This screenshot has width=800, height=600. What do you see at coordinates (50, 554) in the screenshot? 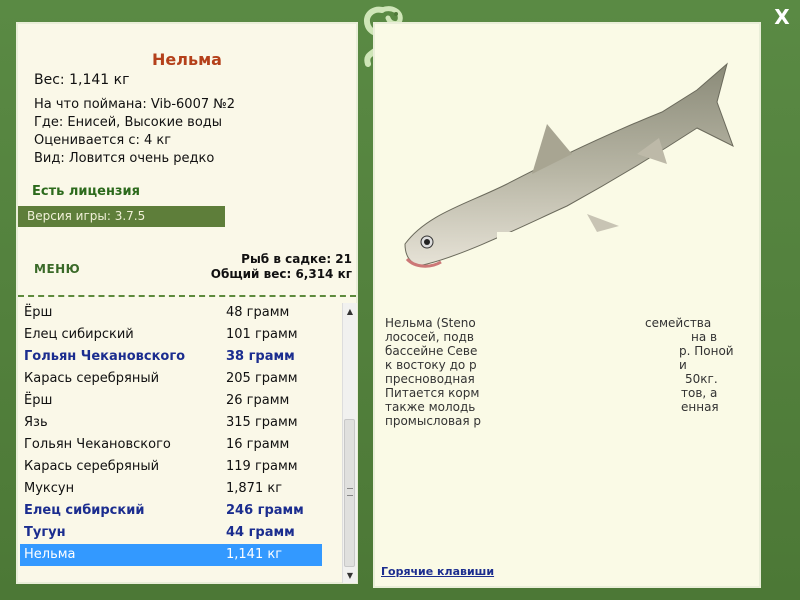
I see `list-item-name: Нельма` at bounding box center [50, 554].